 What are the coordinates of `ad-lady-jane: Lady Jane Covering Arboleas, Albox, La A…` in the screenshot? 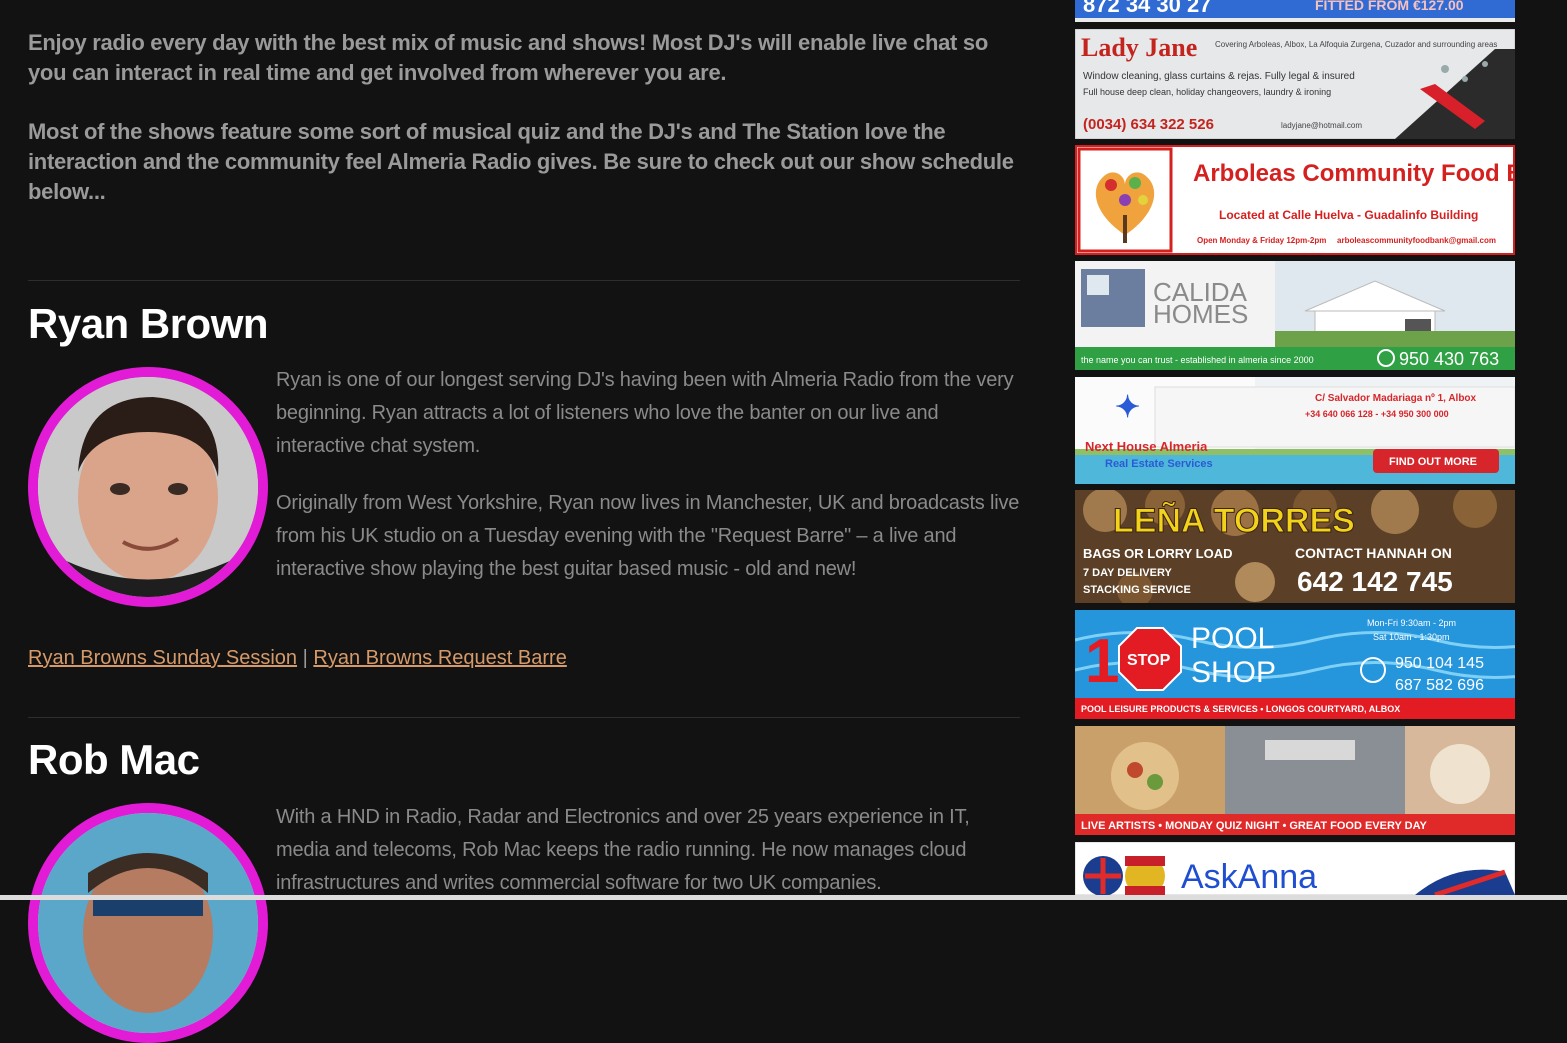 It's located at (1295, 84).